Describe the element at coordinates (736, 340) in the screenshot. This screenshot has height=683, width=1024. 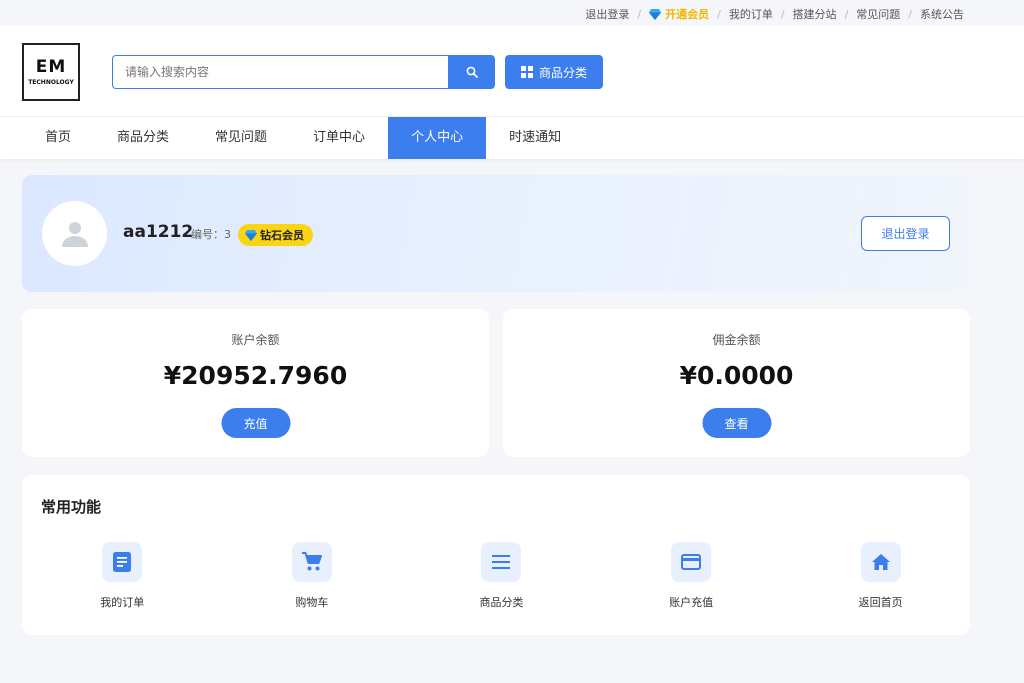
I see `commission-label: 佣金余额` at that location.